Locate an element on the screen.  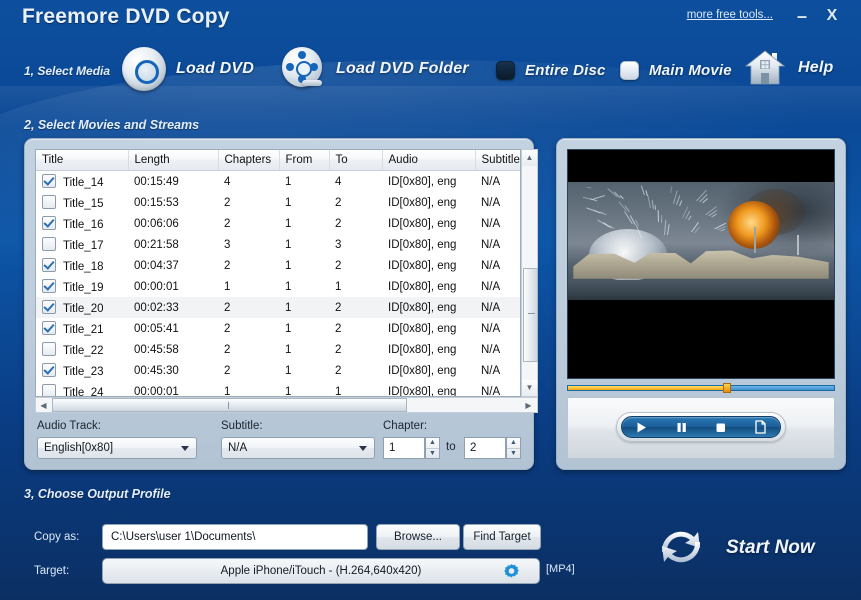
table-row: Title_16 00:06:06 2 1 2 ID[0x80], eng N/A is located at coordinates (278, 223).